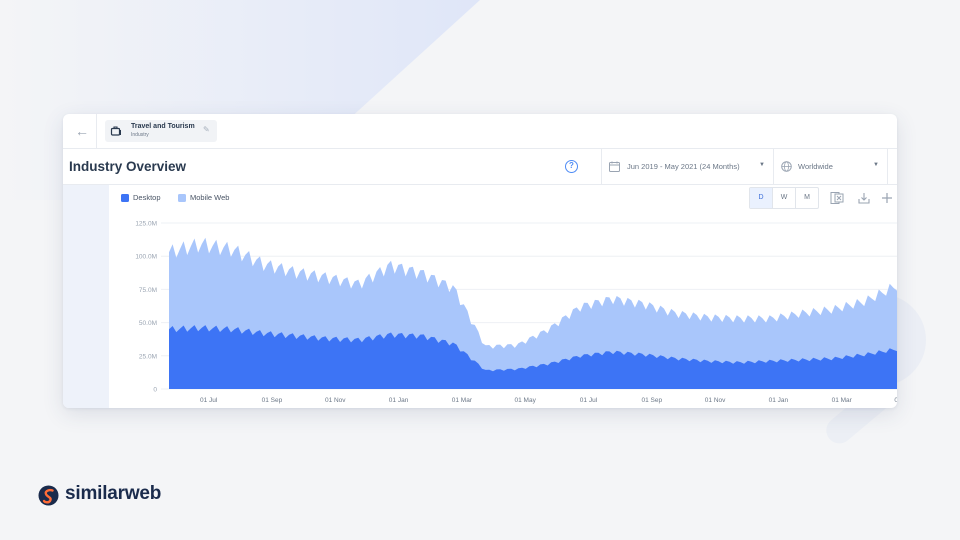  I want to click on region-value: Worldwide, so click(815, 166).